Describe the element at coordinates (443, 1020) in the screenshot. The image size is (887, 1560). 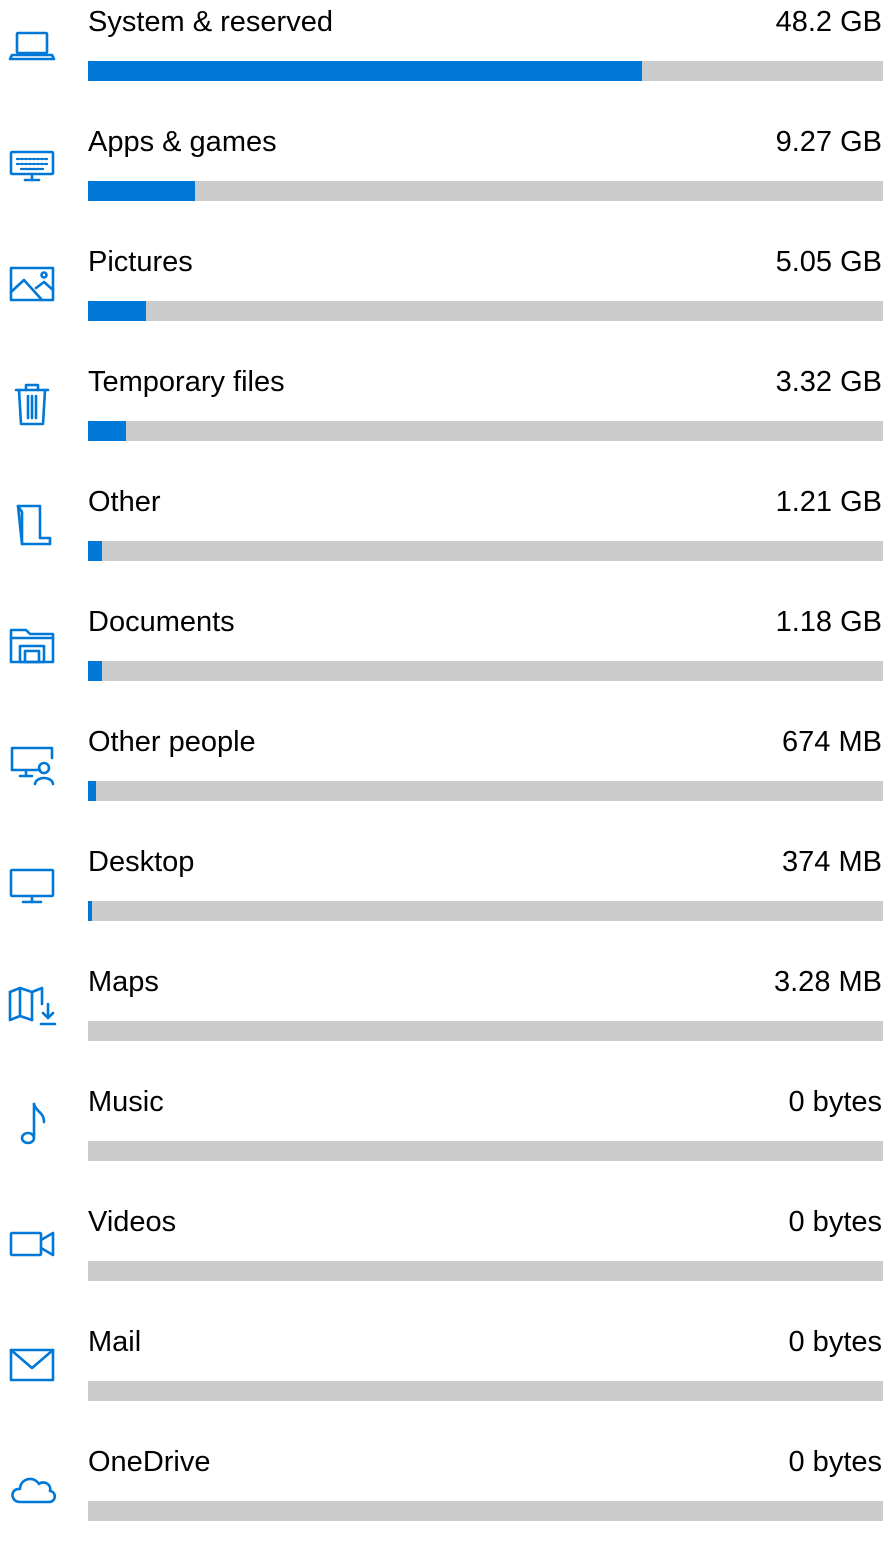
I see `storage-category-row: Maps 3.28 MB` at that location.